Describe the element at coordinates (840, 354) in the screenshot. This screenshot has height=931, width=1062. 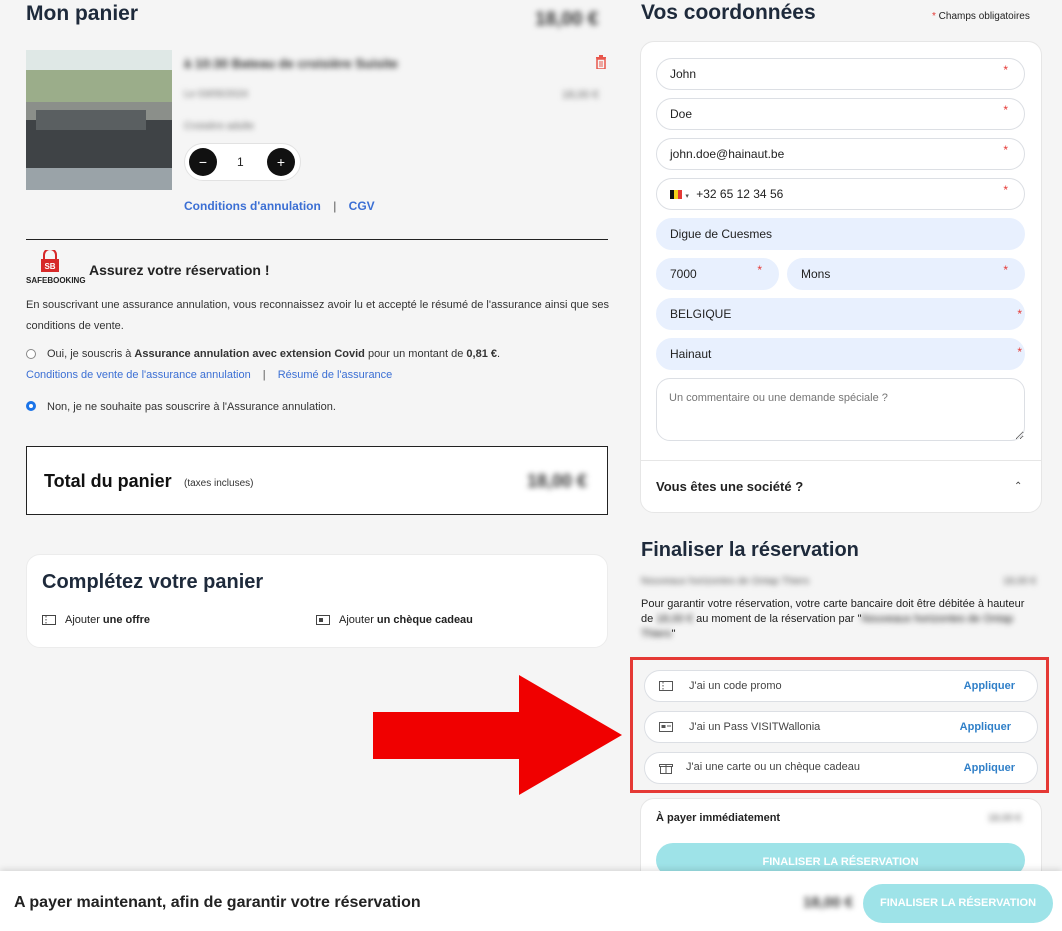
I see `region-field: Hainaut *` at that location.